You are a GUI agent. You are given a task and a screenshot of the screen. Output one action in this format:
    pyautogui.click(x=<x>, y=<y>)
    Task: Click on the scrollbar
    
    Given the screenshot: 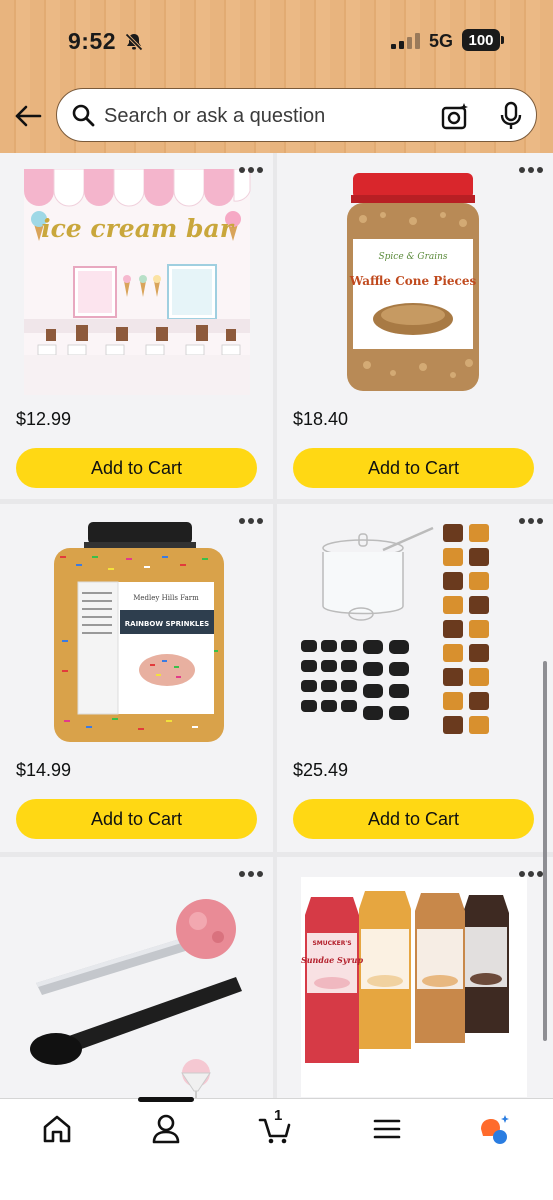 What is the action you would take?
    pyautogui.click(x=545, y=851)
    